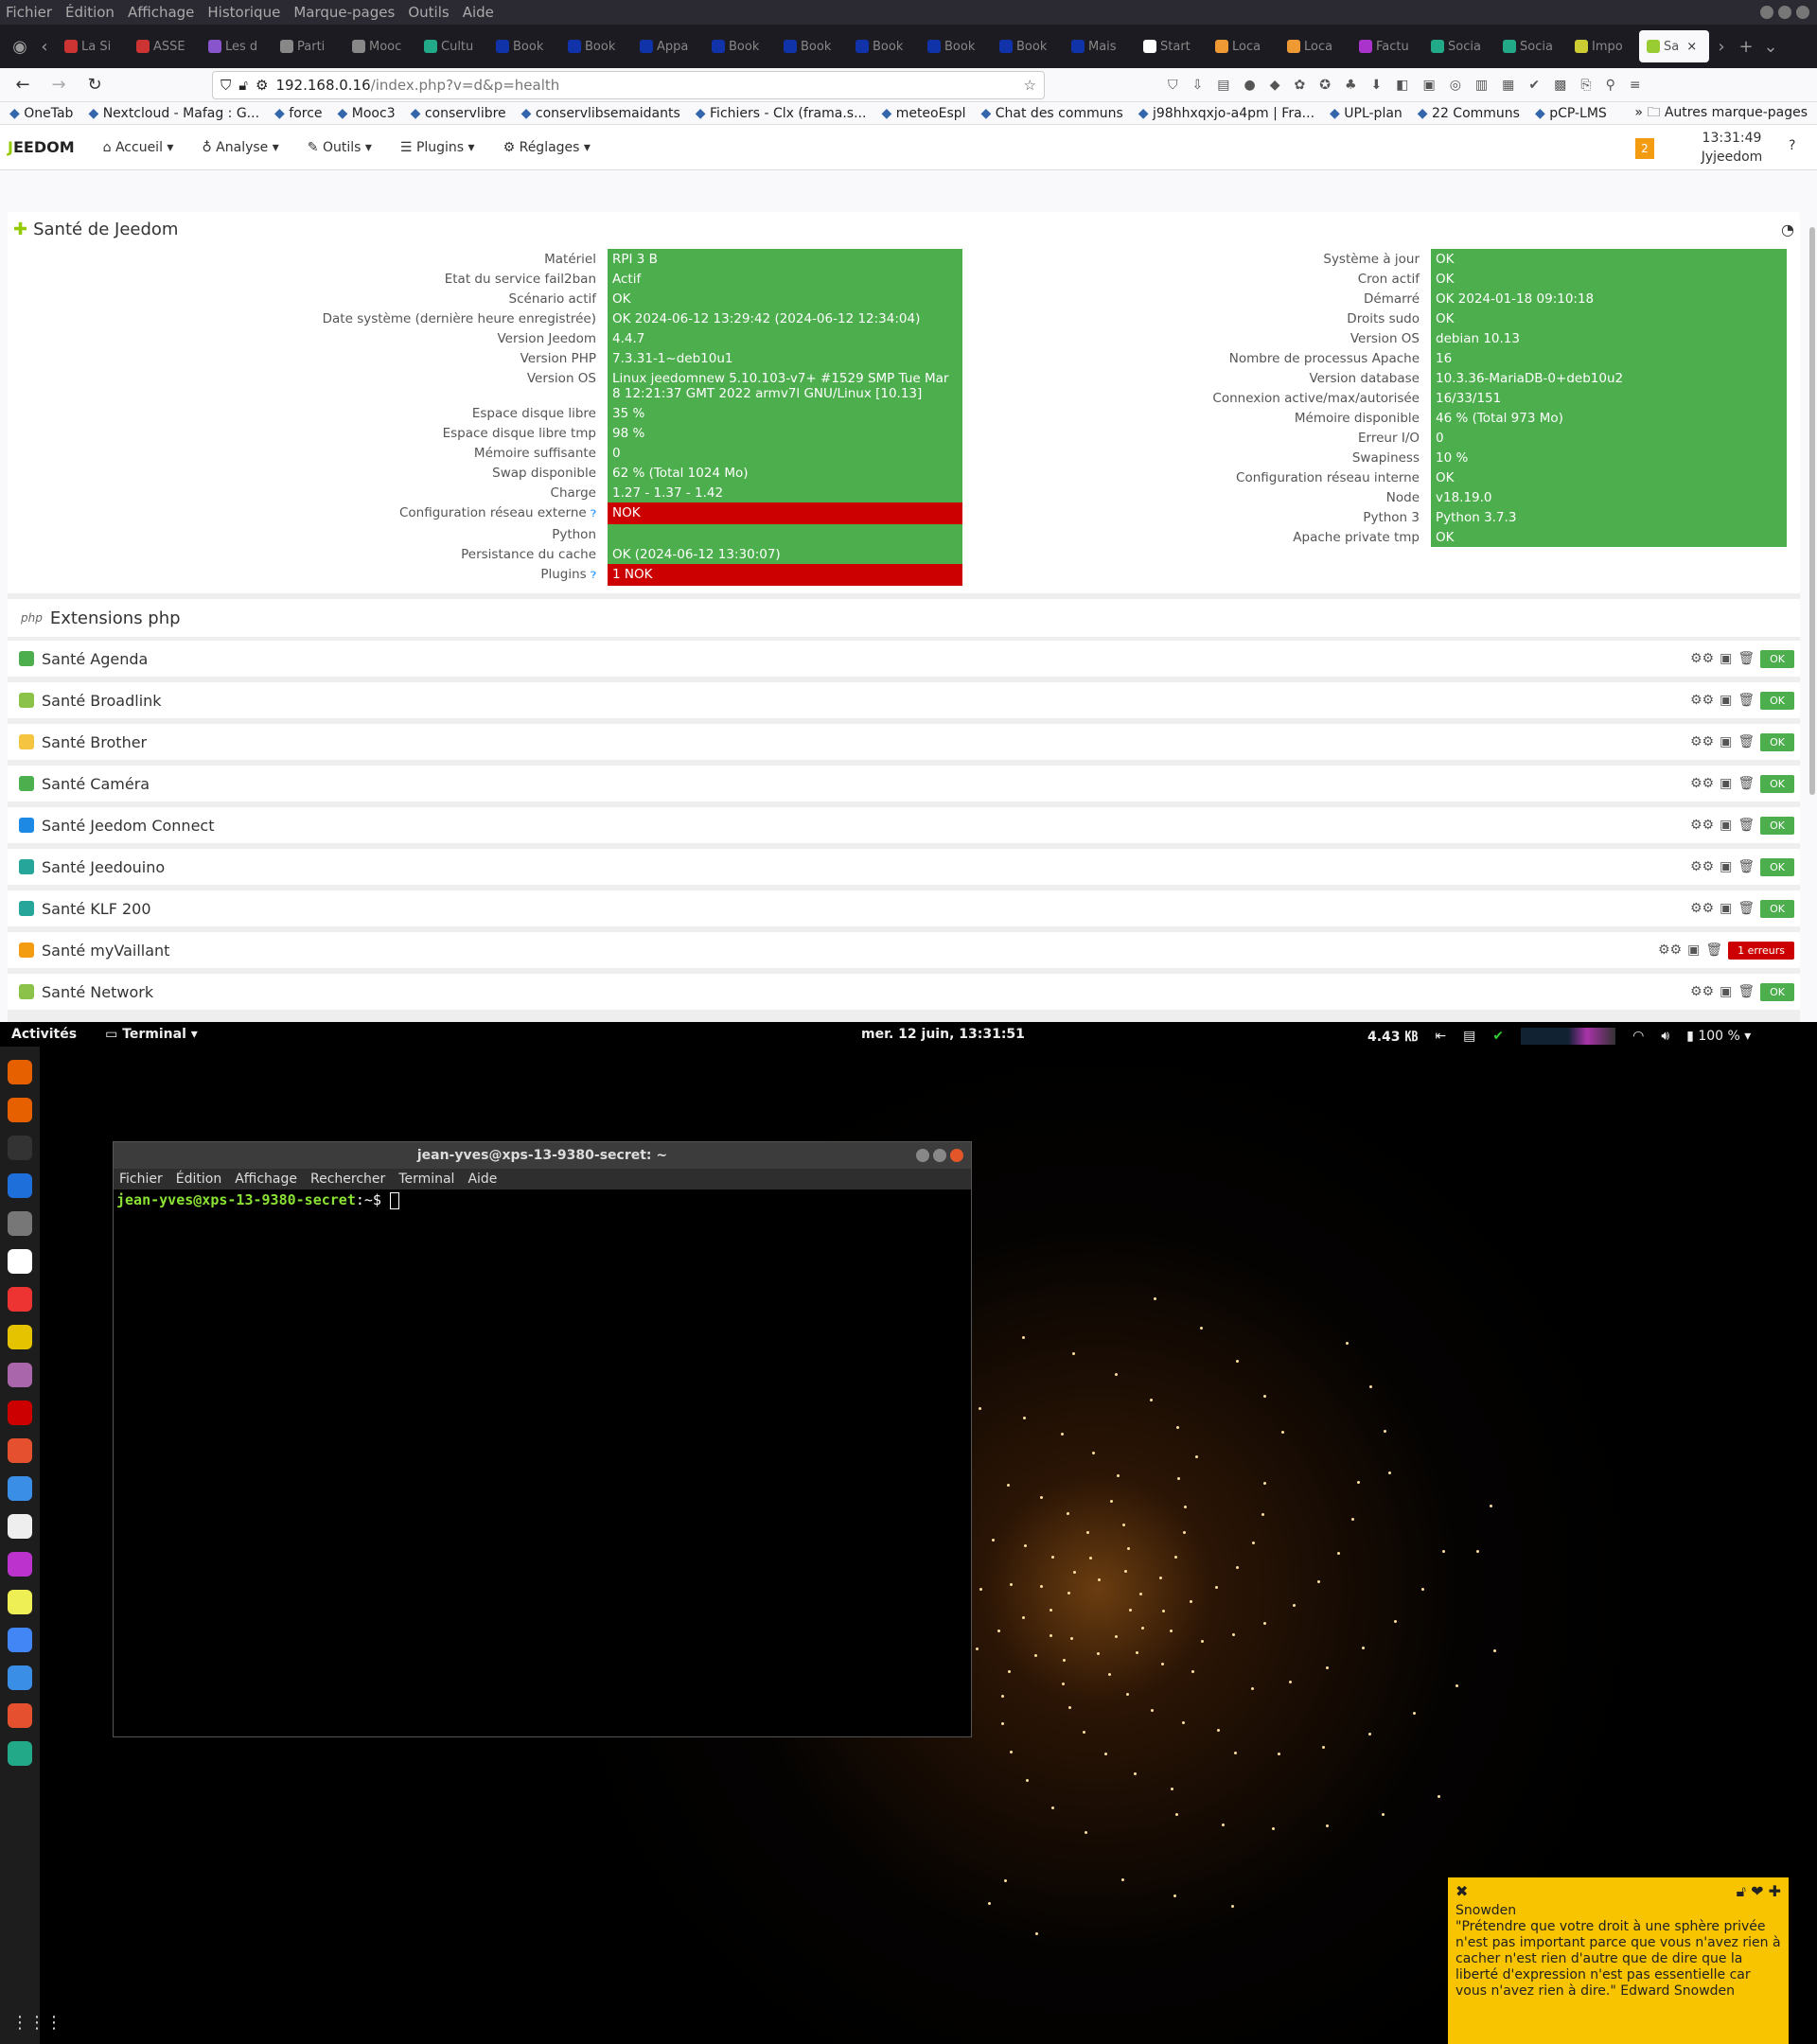 Image resolution: width=1817 pixels, height=2044 pixels. Describe the element at coordinates (1223, 85) in the screenshot. I see `reader-icon: ▤` at that location.